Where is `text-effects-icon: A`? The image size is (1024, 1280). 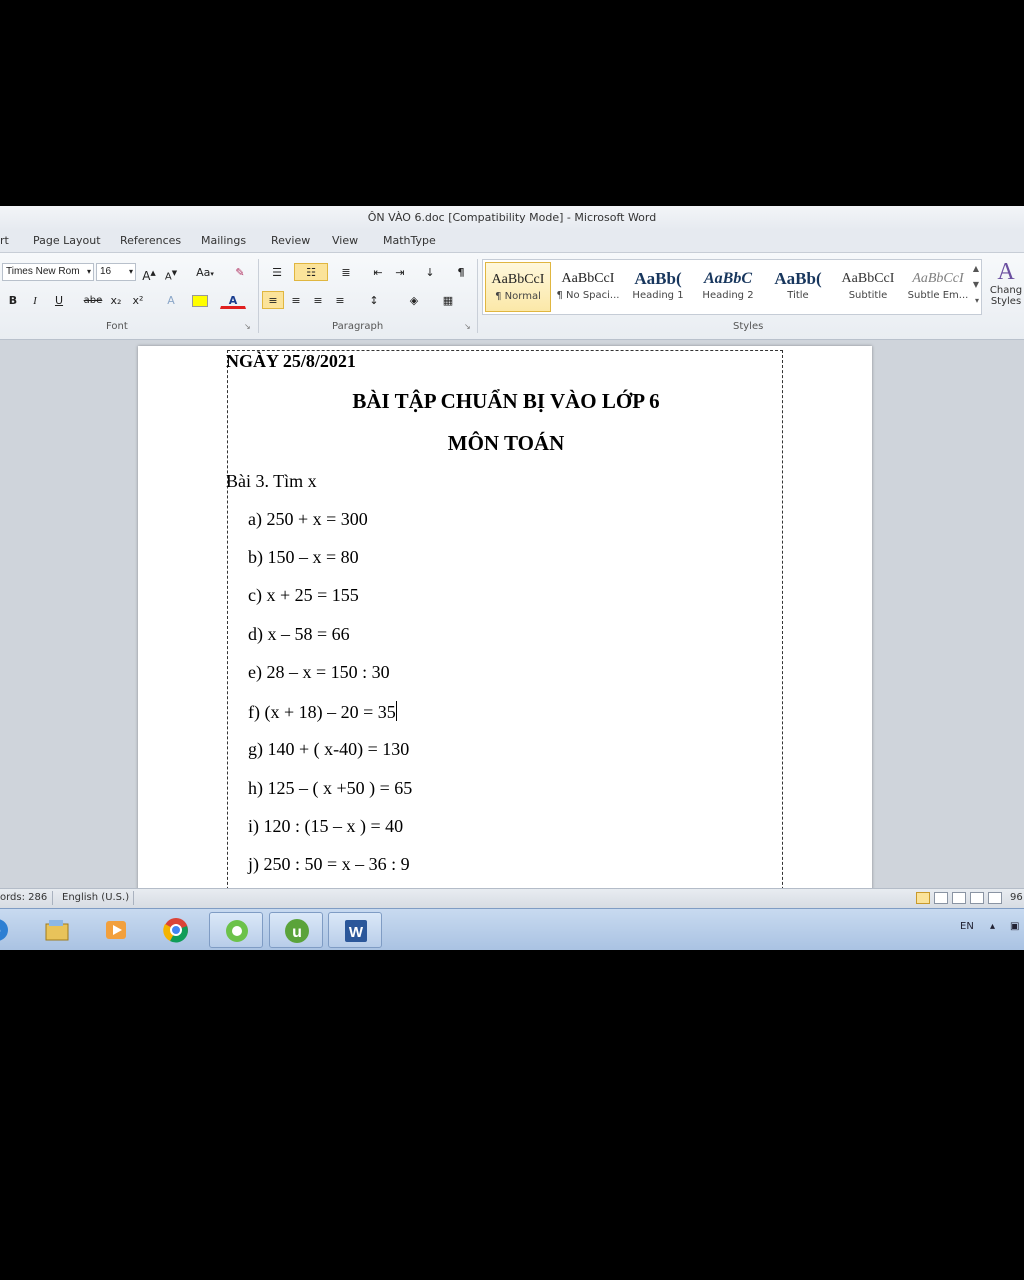 text-effects-icon: A is located at coordinates (171, 300).